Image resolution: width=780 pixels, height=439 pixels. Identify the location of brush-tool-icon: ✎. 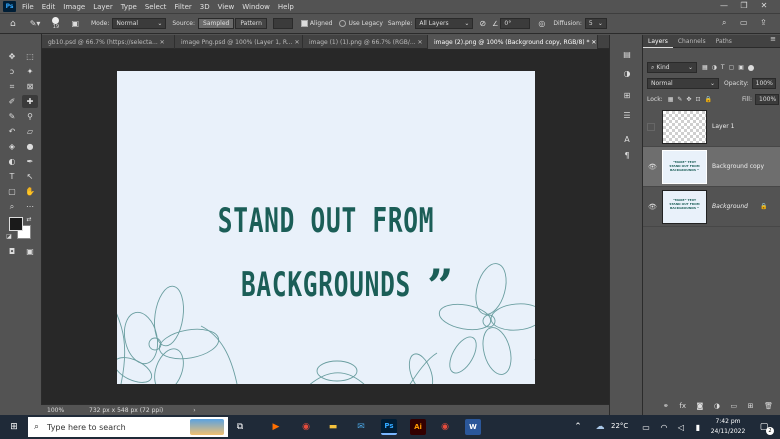
(12, 116).